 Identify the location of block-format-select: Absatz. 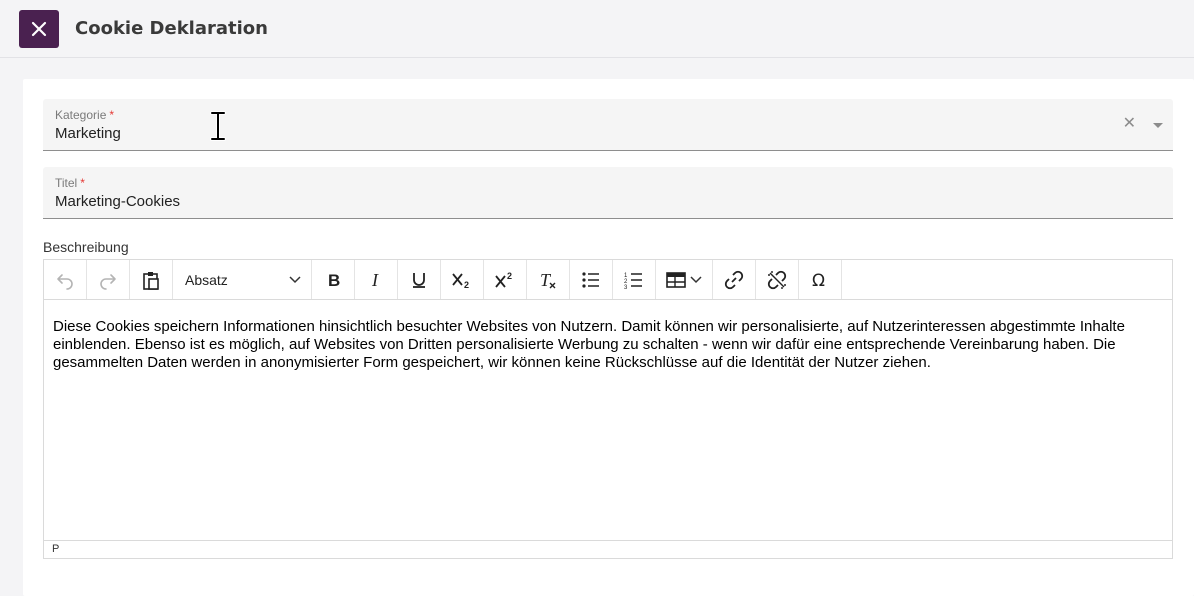
(242, 279).